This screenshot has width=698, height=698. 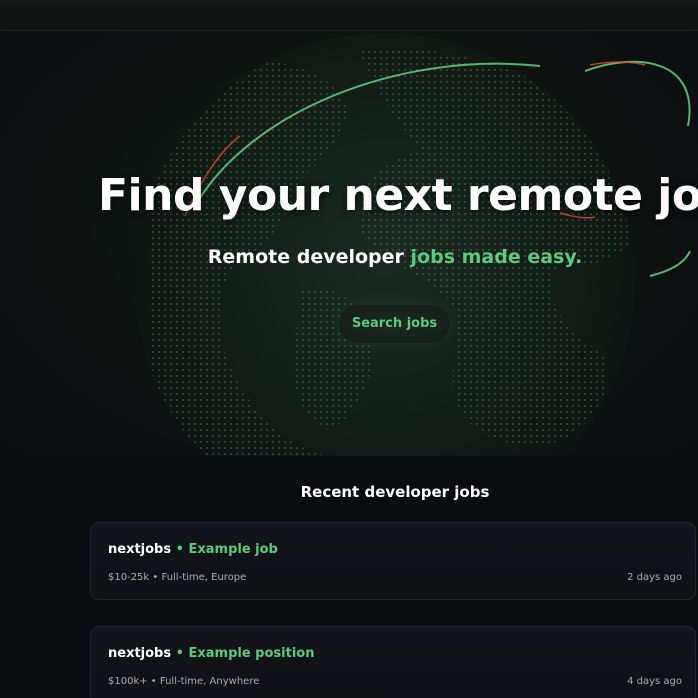 What do you see at coordinates (233, 549) in the screenshot?
I see `job-role: Example job` at bounding box center [233, 549].